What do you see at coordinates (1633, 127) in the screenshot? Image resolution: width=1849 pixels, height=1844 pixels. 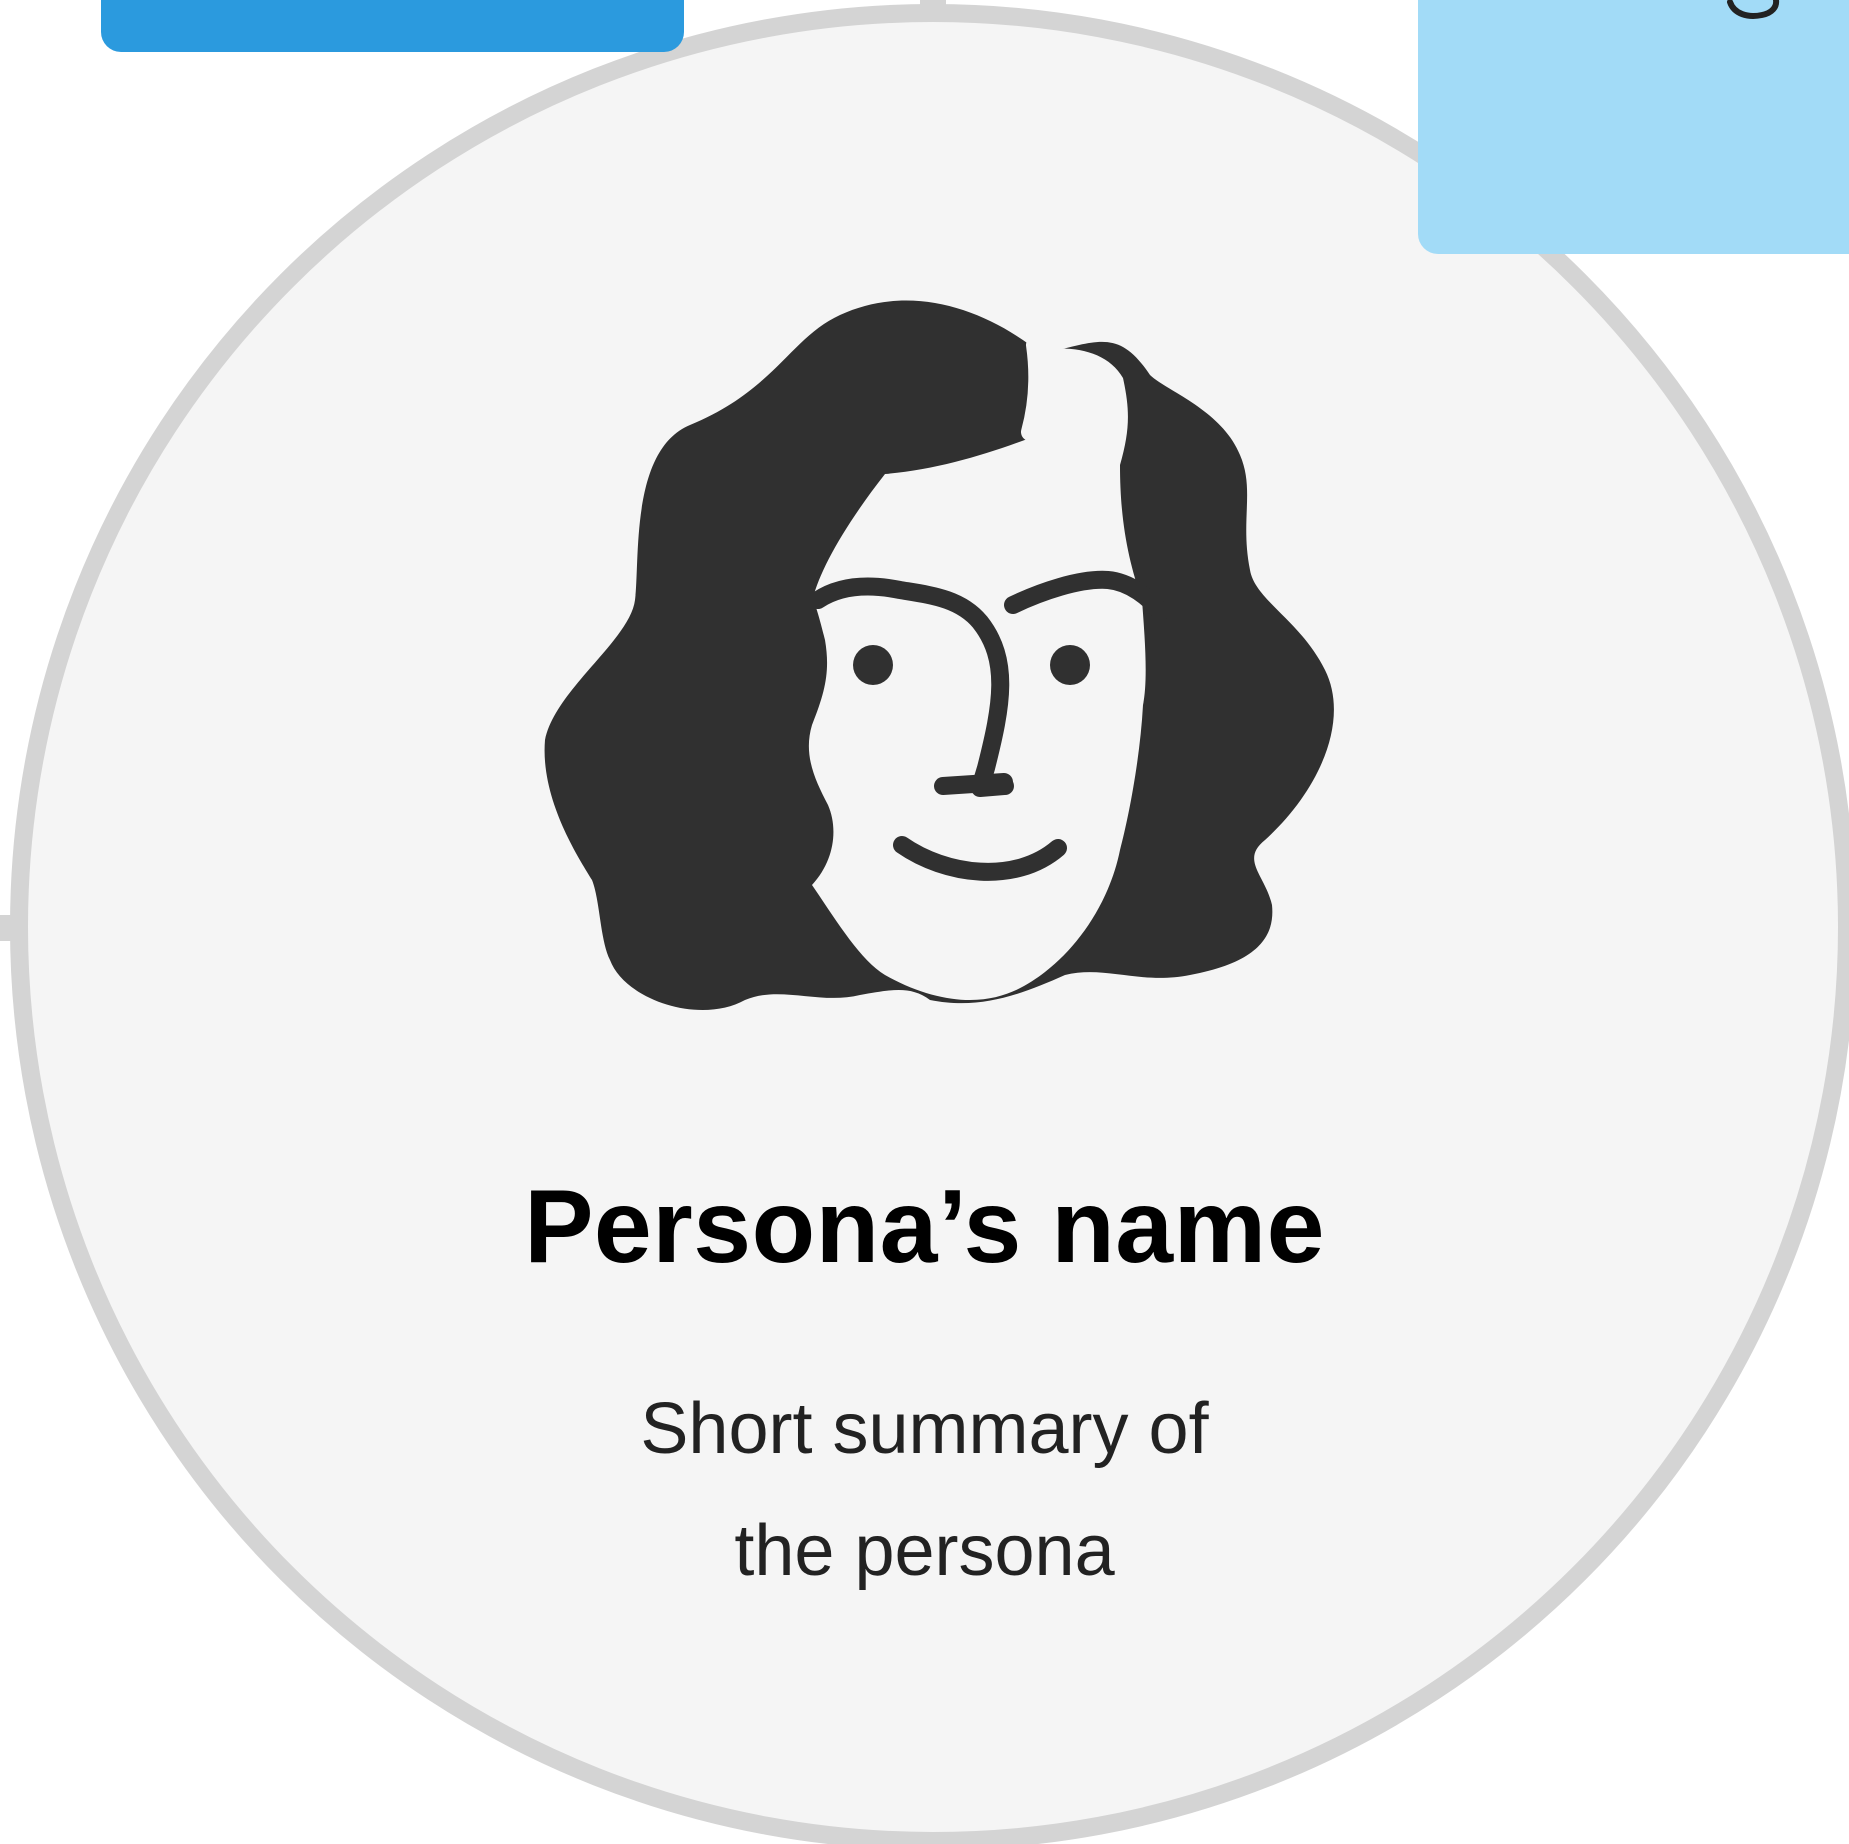 I see `sticky-note-light-blue` at bounding box center [1633, 127].